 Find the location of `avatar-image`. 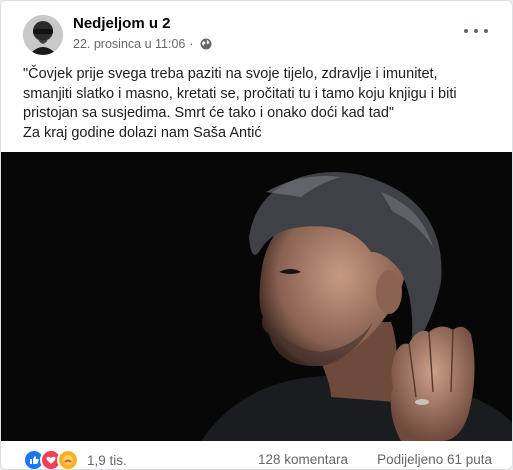

avatar-image is located at coordinates (43, 35).